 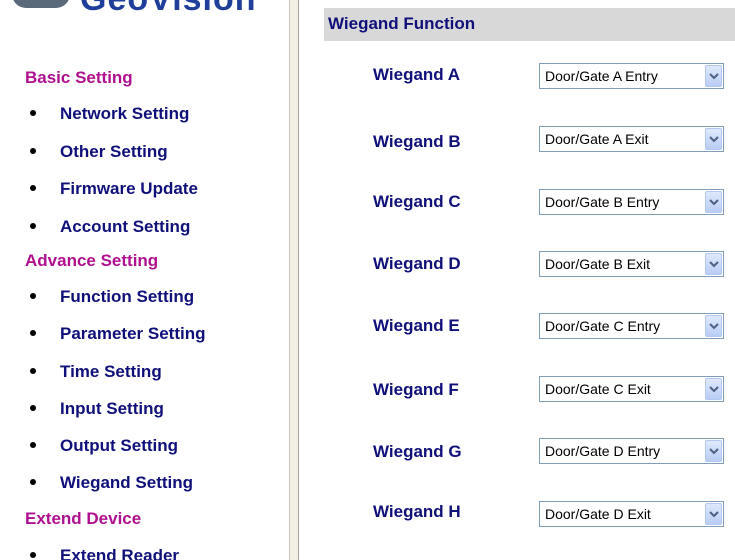 I want to click on sidebar-item-firmware-update: Firmware Update, so click(x=114, y=191).